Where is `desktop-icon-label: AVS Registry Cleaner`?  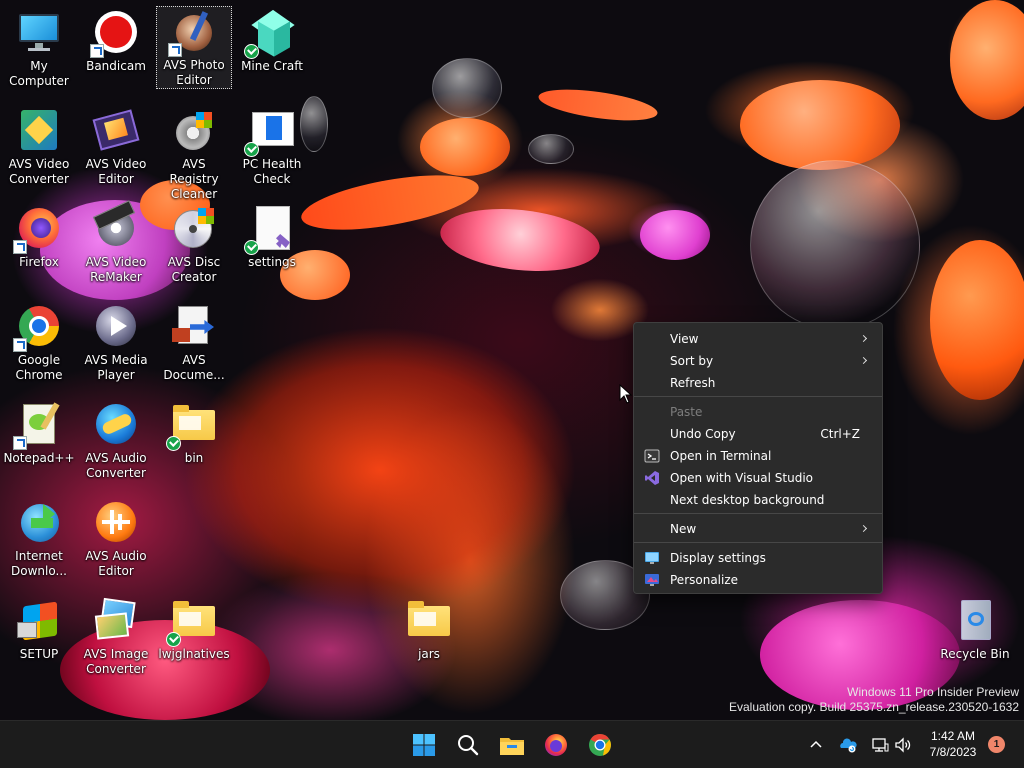 desktop-icon-label: AVS Registry Cleaner is located at coordinates (194, 179).